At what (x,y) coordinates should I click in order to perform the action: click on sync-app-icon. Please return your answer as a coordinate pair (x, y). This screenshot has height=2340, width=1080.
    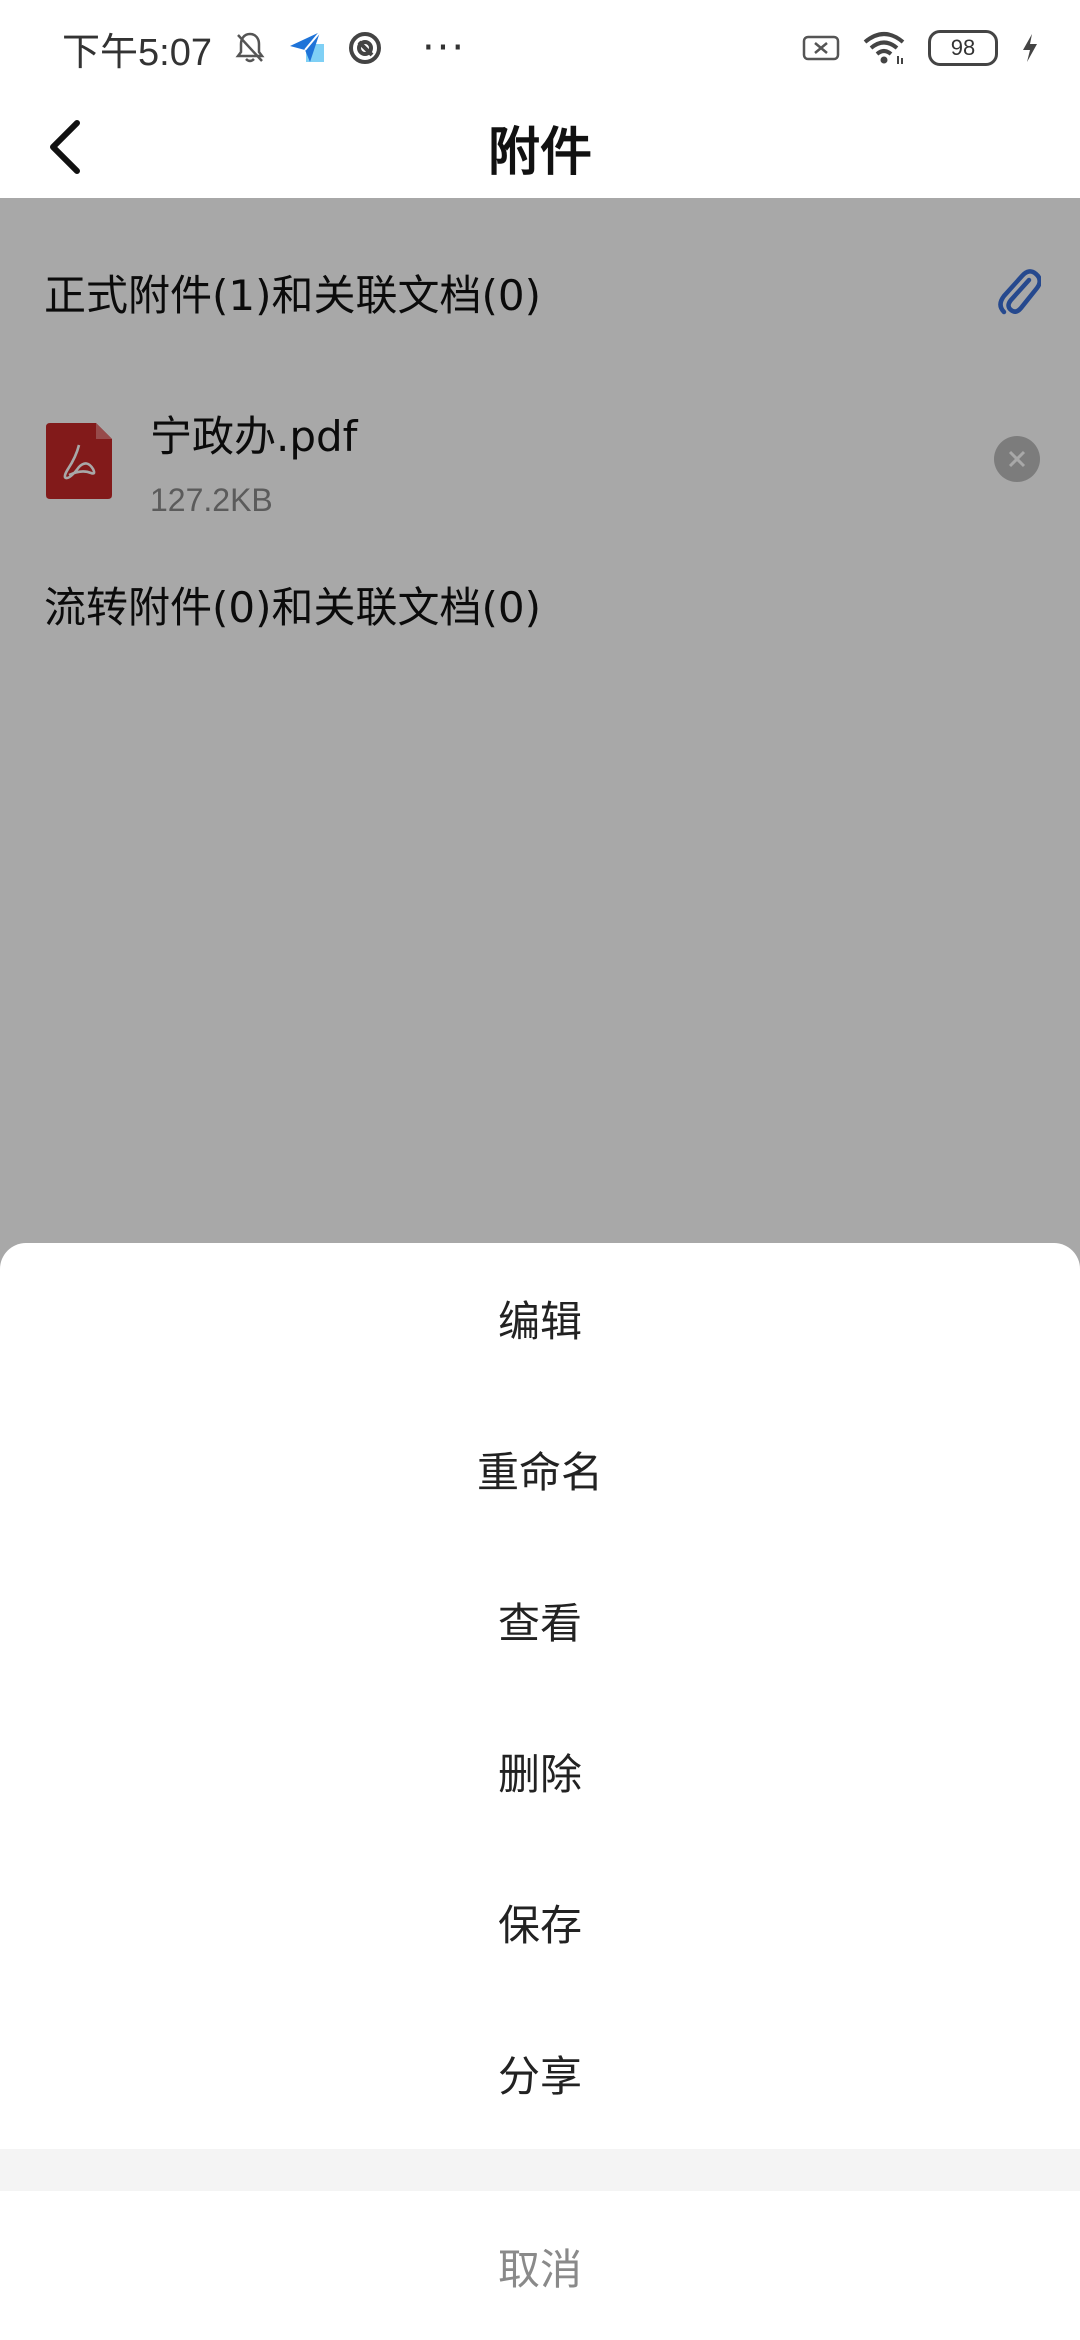
    Looking at the image, I should click on (365, 48).